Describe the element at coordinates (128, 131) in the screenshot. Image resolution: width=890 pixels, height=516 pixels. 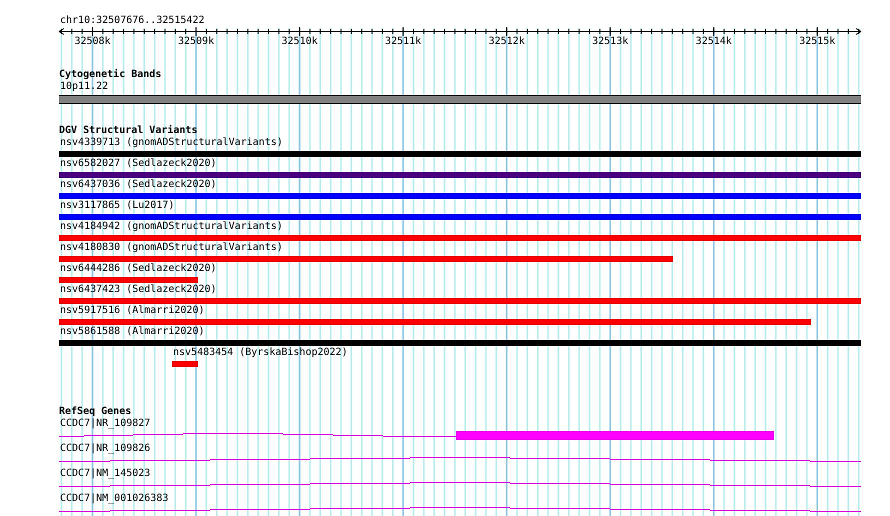
I see `track-title: DGV Structural Variants` at that location.